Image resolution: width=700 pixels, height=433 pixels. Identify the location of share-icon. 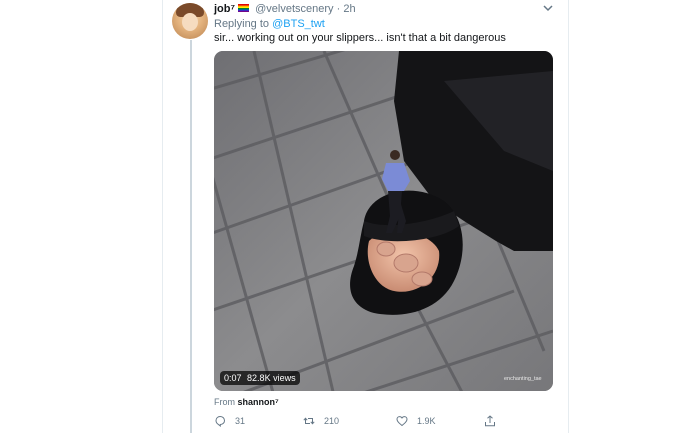
(490, 421).